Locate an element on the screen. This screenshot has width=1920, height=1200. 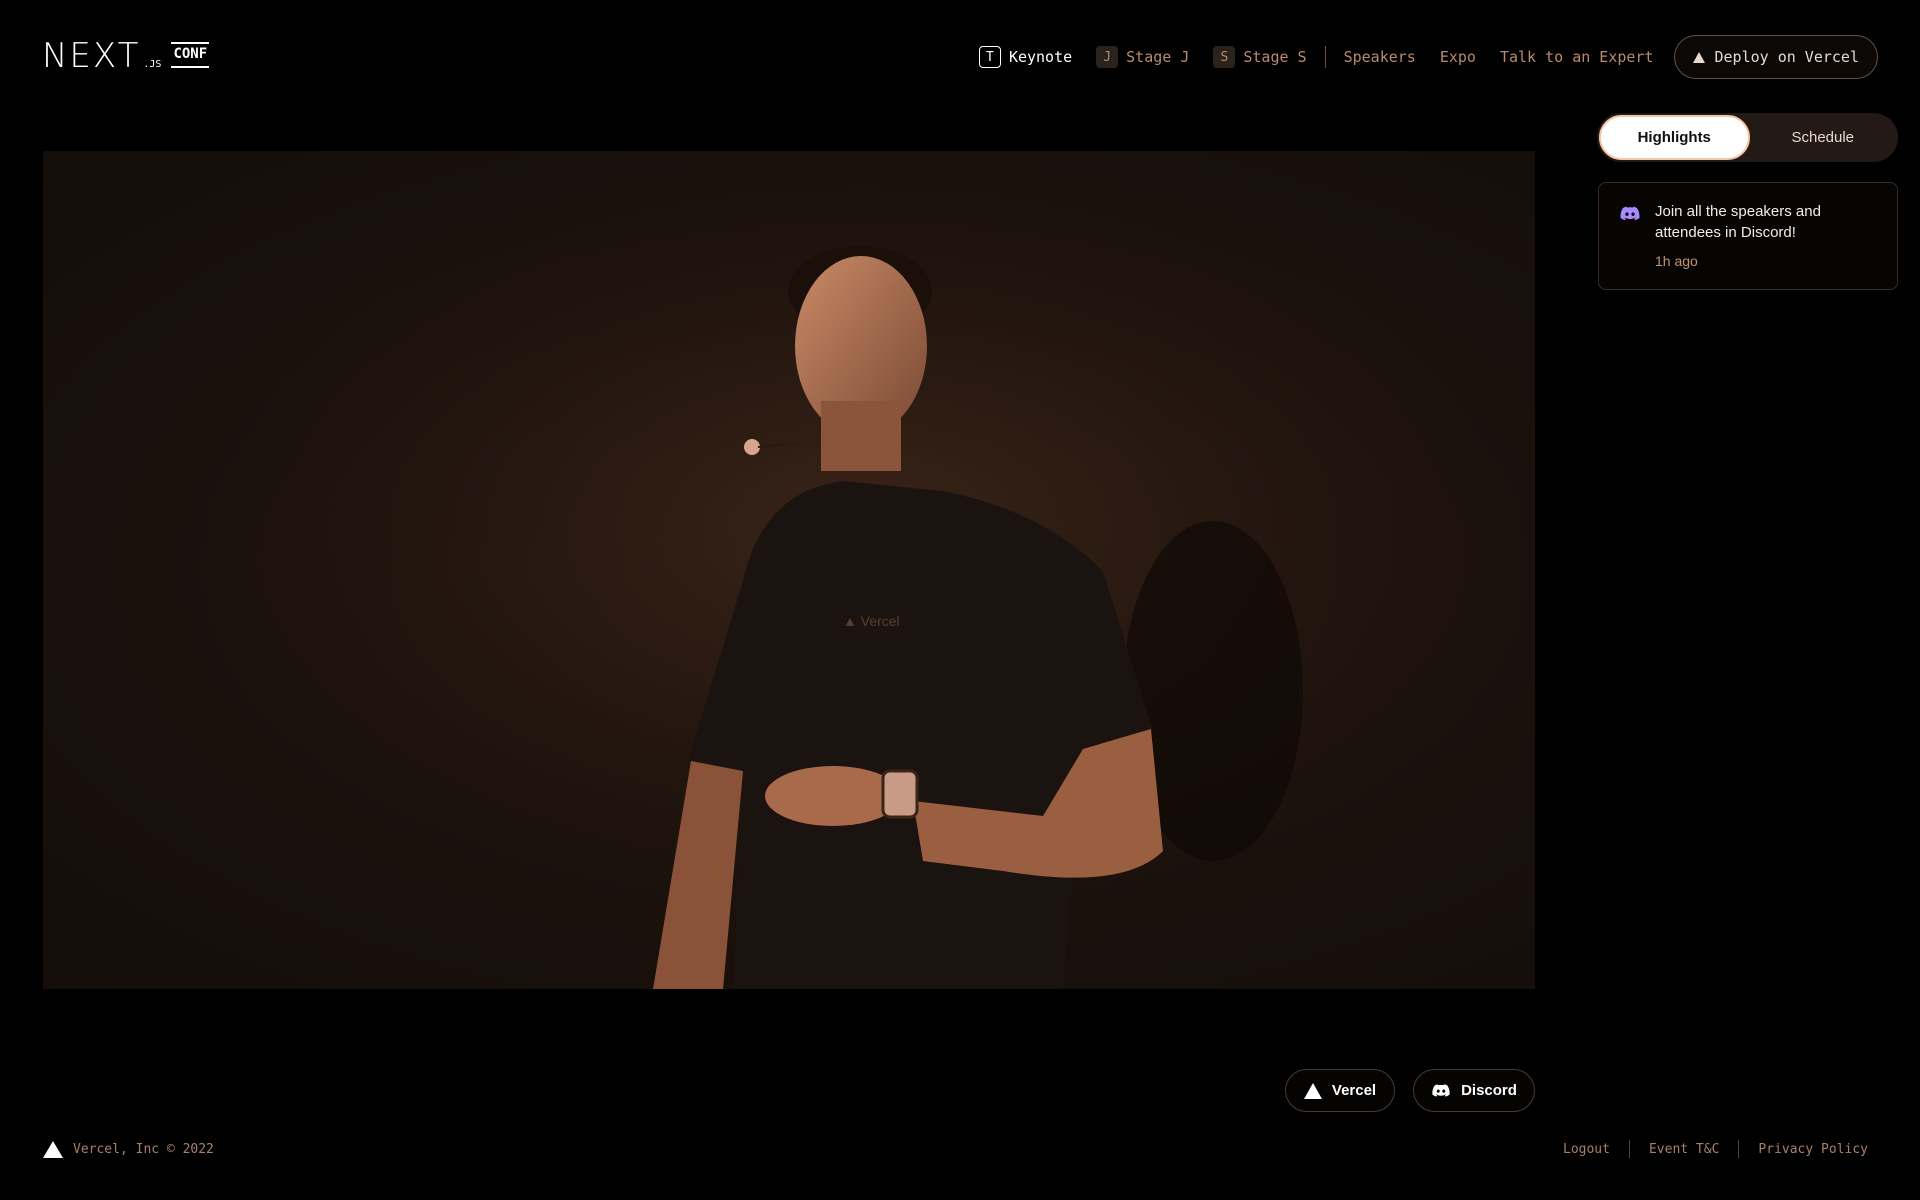
logo-next-text: NEXT is located at coordinates (91, 56).